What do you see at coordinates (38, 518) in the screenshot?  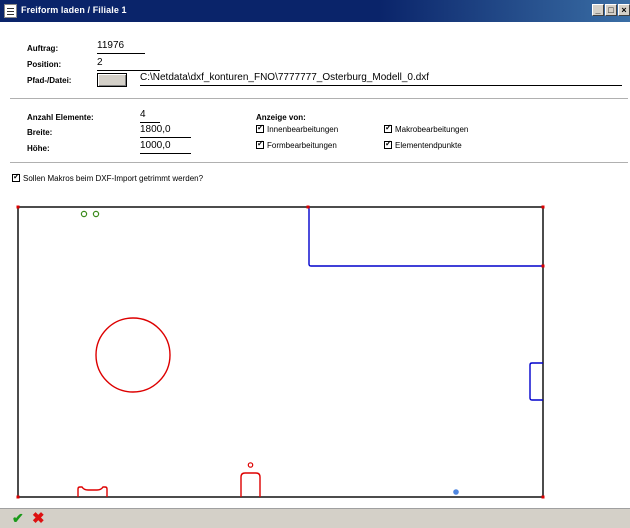 I see `x-icon: ✖` at bounding box center [38, 518].